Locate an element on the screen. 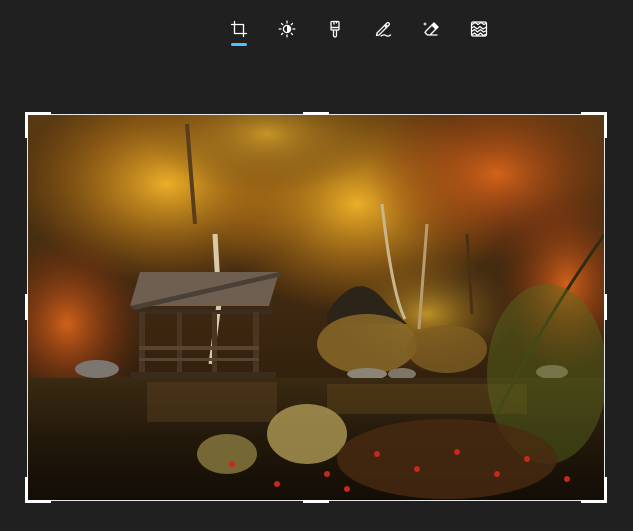  crop-handle-bottom is located at coordinates (316, 501).